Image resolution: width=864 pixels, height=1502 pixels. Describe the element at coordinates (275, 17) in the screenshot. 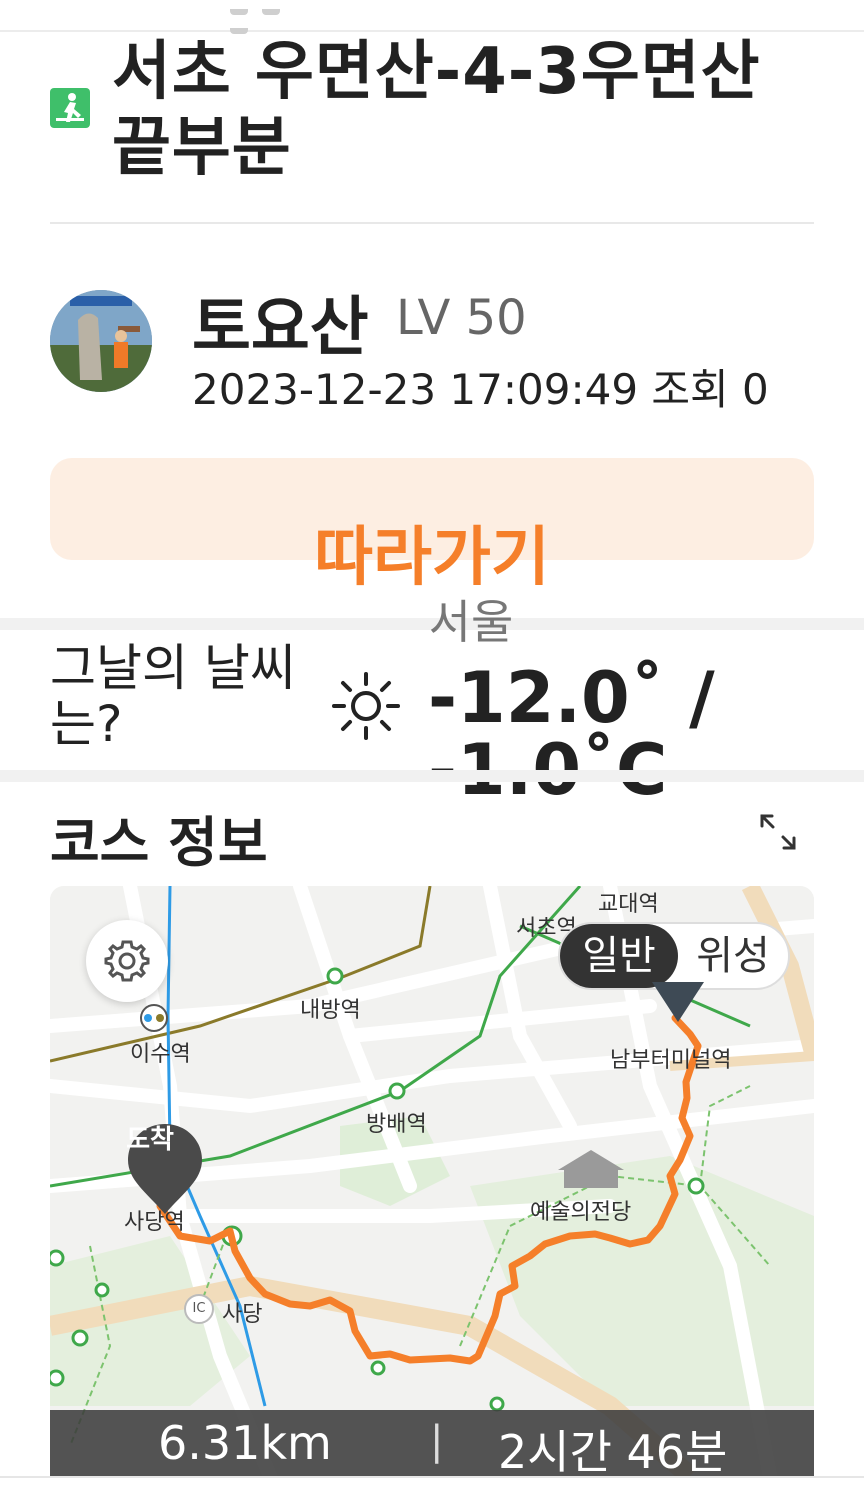

I see `top-stub` at that location.